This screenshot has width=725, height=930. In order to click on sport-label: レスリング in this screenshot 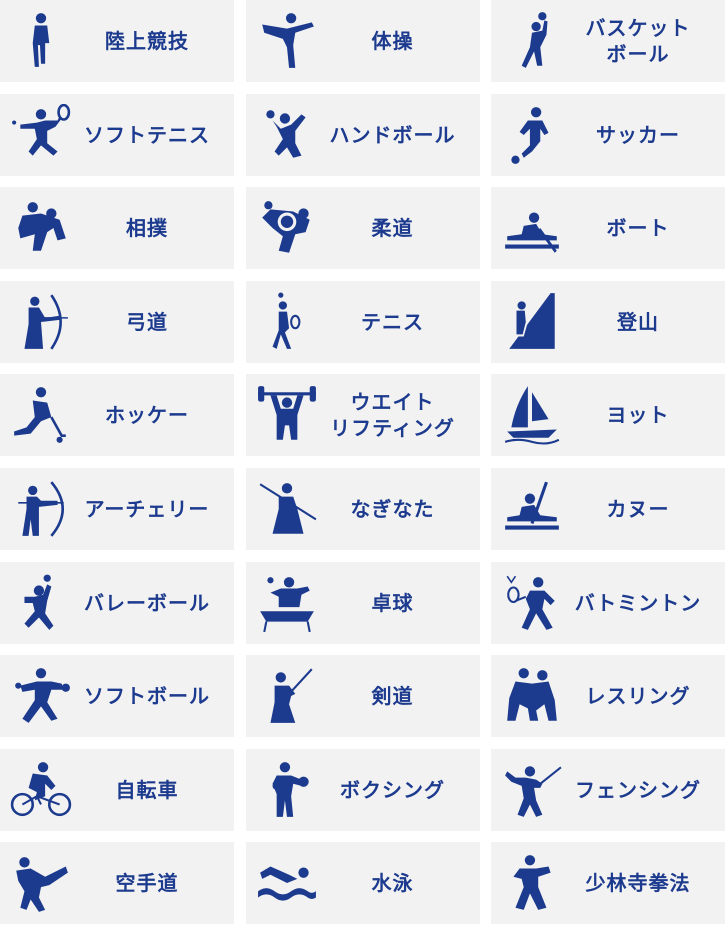, I will do `click(638, 696)`.